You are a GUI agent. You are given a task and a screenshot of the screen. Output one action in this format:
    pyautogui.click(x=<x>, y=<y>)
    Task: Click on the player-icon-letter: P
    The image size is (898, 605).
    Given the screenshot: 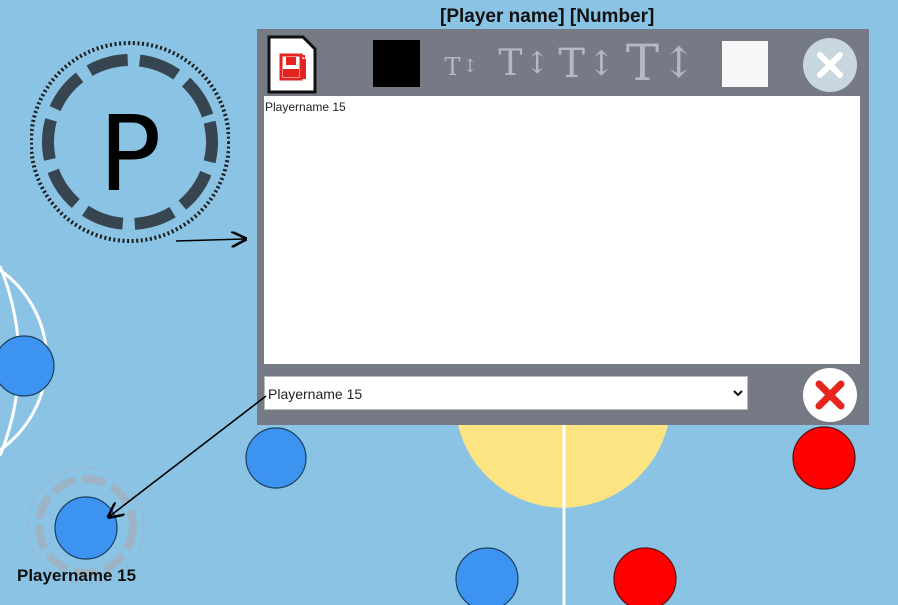 What is the action you would take?
    pyautogui.click(x=130, y=154)
    